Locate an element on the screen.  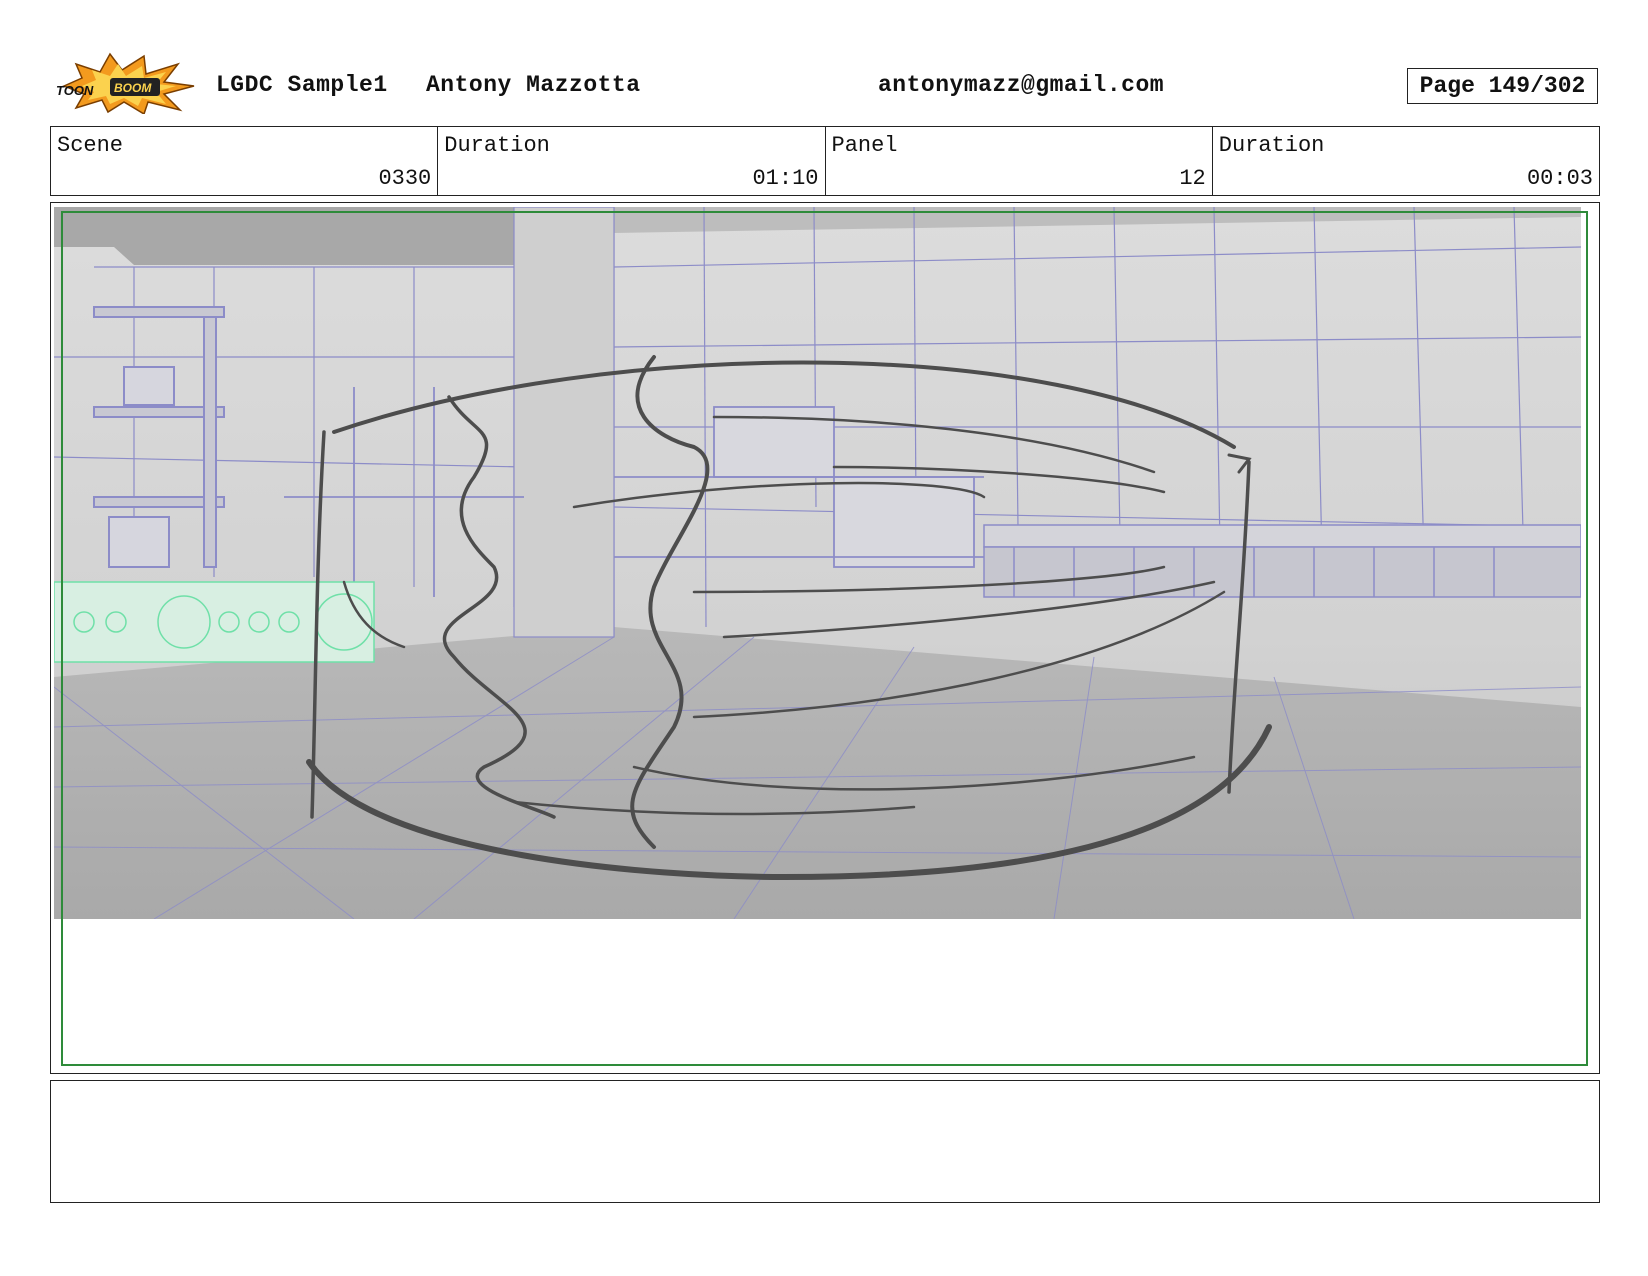
scene-duration-cell: Duration 01:10 is located at coordinates (632, 161).